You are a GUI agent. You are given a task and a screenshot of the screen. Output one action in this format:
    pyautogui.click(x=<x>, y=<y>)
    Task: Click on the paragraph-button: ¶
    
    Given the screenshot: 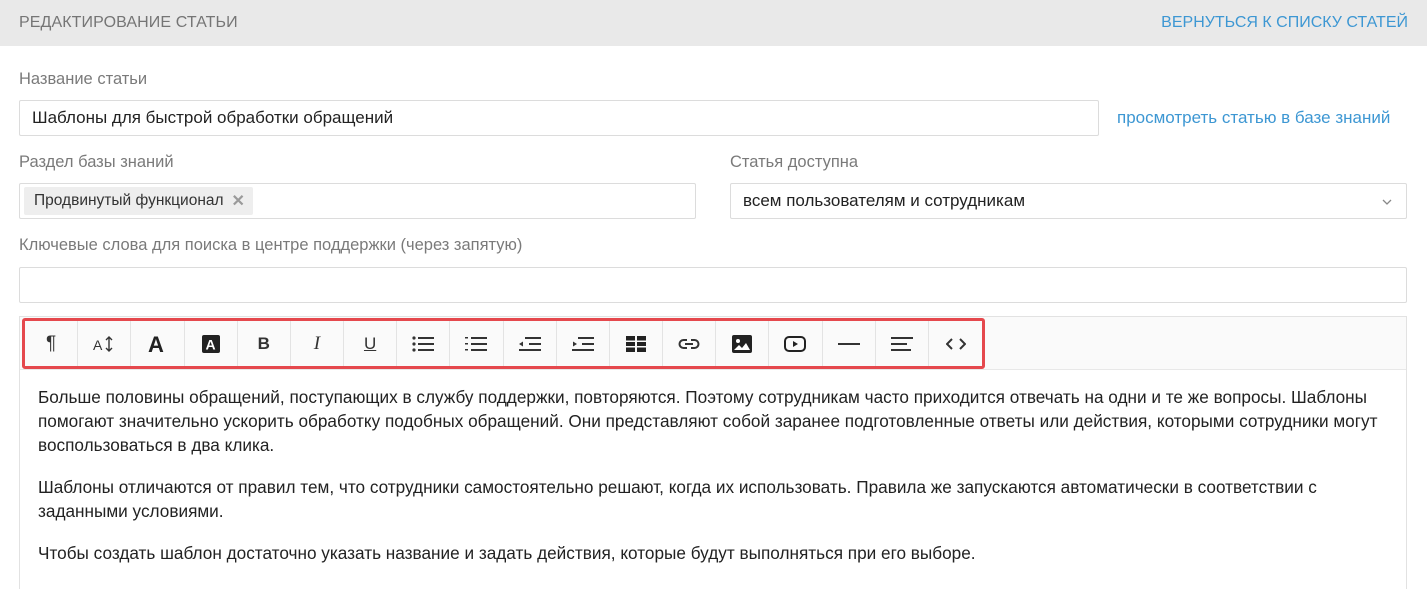 What is the action you would take?
    pyautogui.click(x=52, y=343)
    